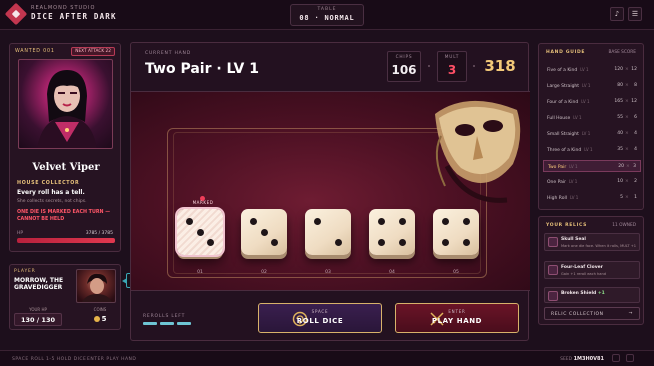 This screenshot has width=654, height=366. I want to click on hand-guide-name: Large Straight LV 1, so click(568, 86).